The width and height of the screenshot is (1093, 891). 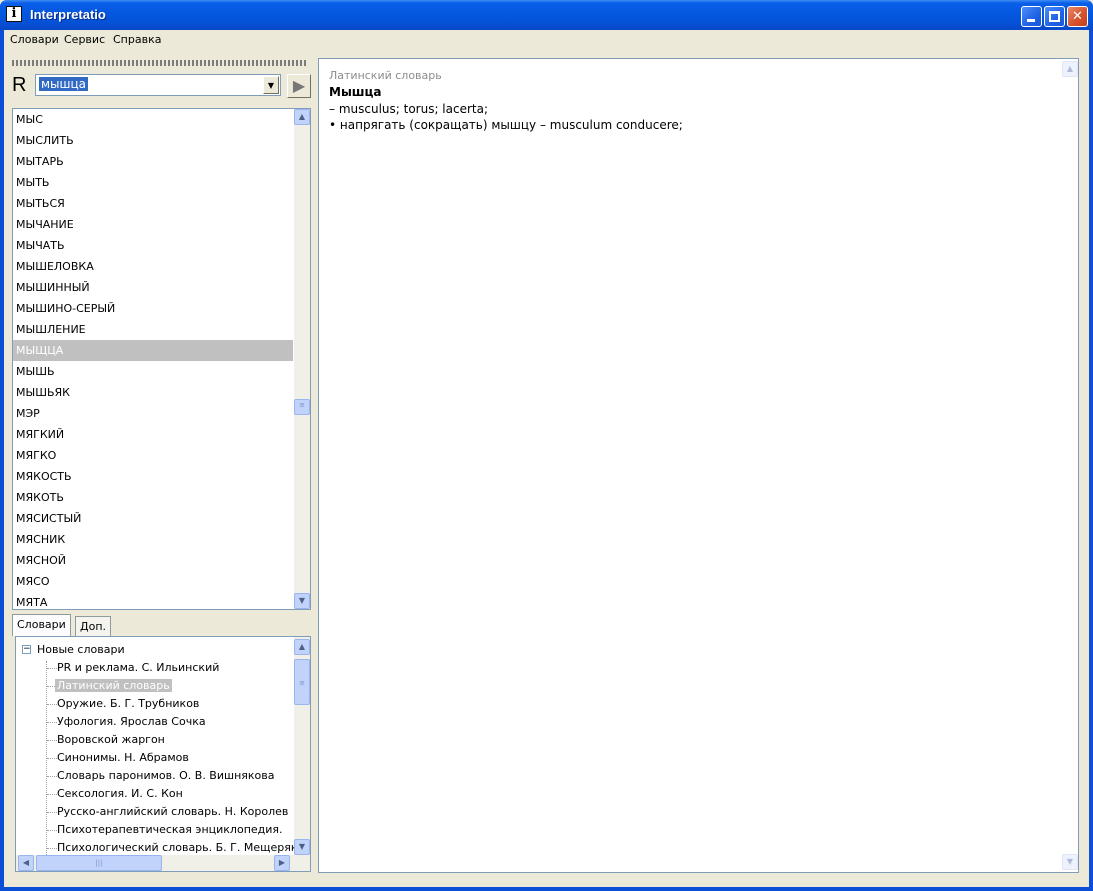 What do you see at coordinates (153, 497) in the screenshot?
I see `list-item: МЯКОТЬ` at bounding box center [153, 497].